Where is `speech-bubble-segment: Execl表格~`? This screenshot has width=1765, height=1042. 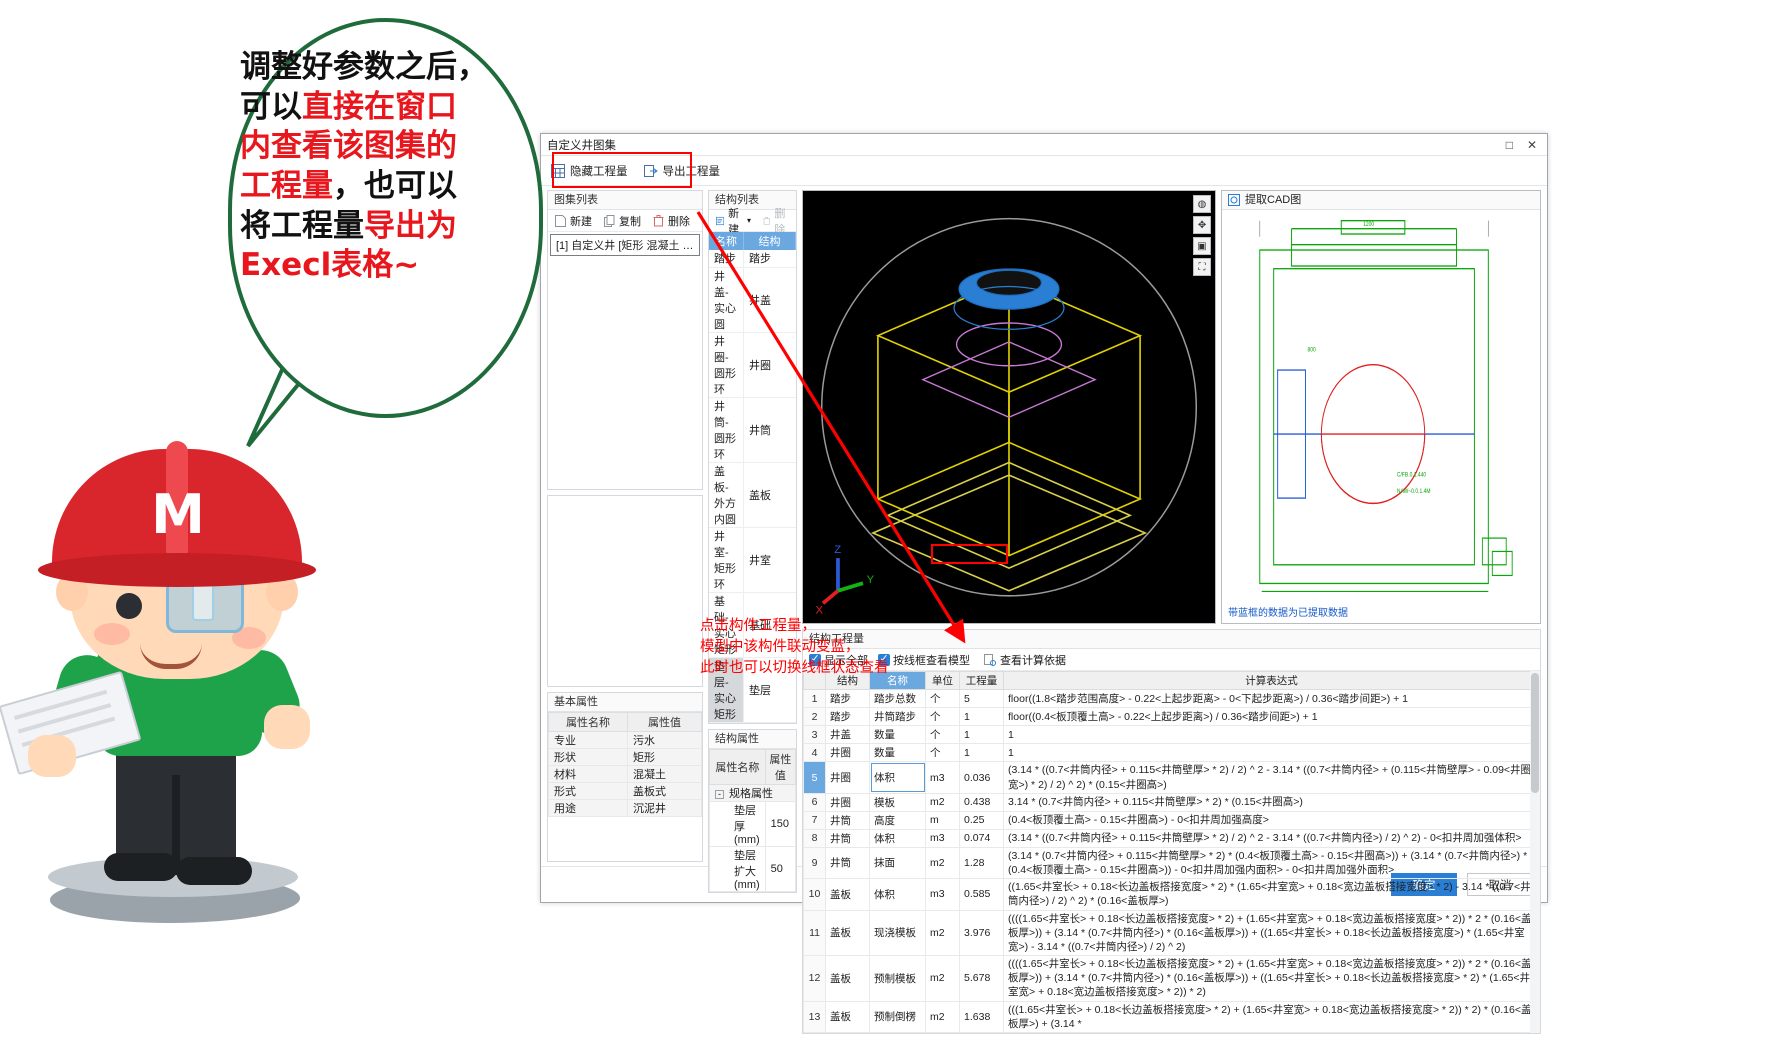
speech-bubble-segment: Execl表格~ is located at coordinates (330, 265).